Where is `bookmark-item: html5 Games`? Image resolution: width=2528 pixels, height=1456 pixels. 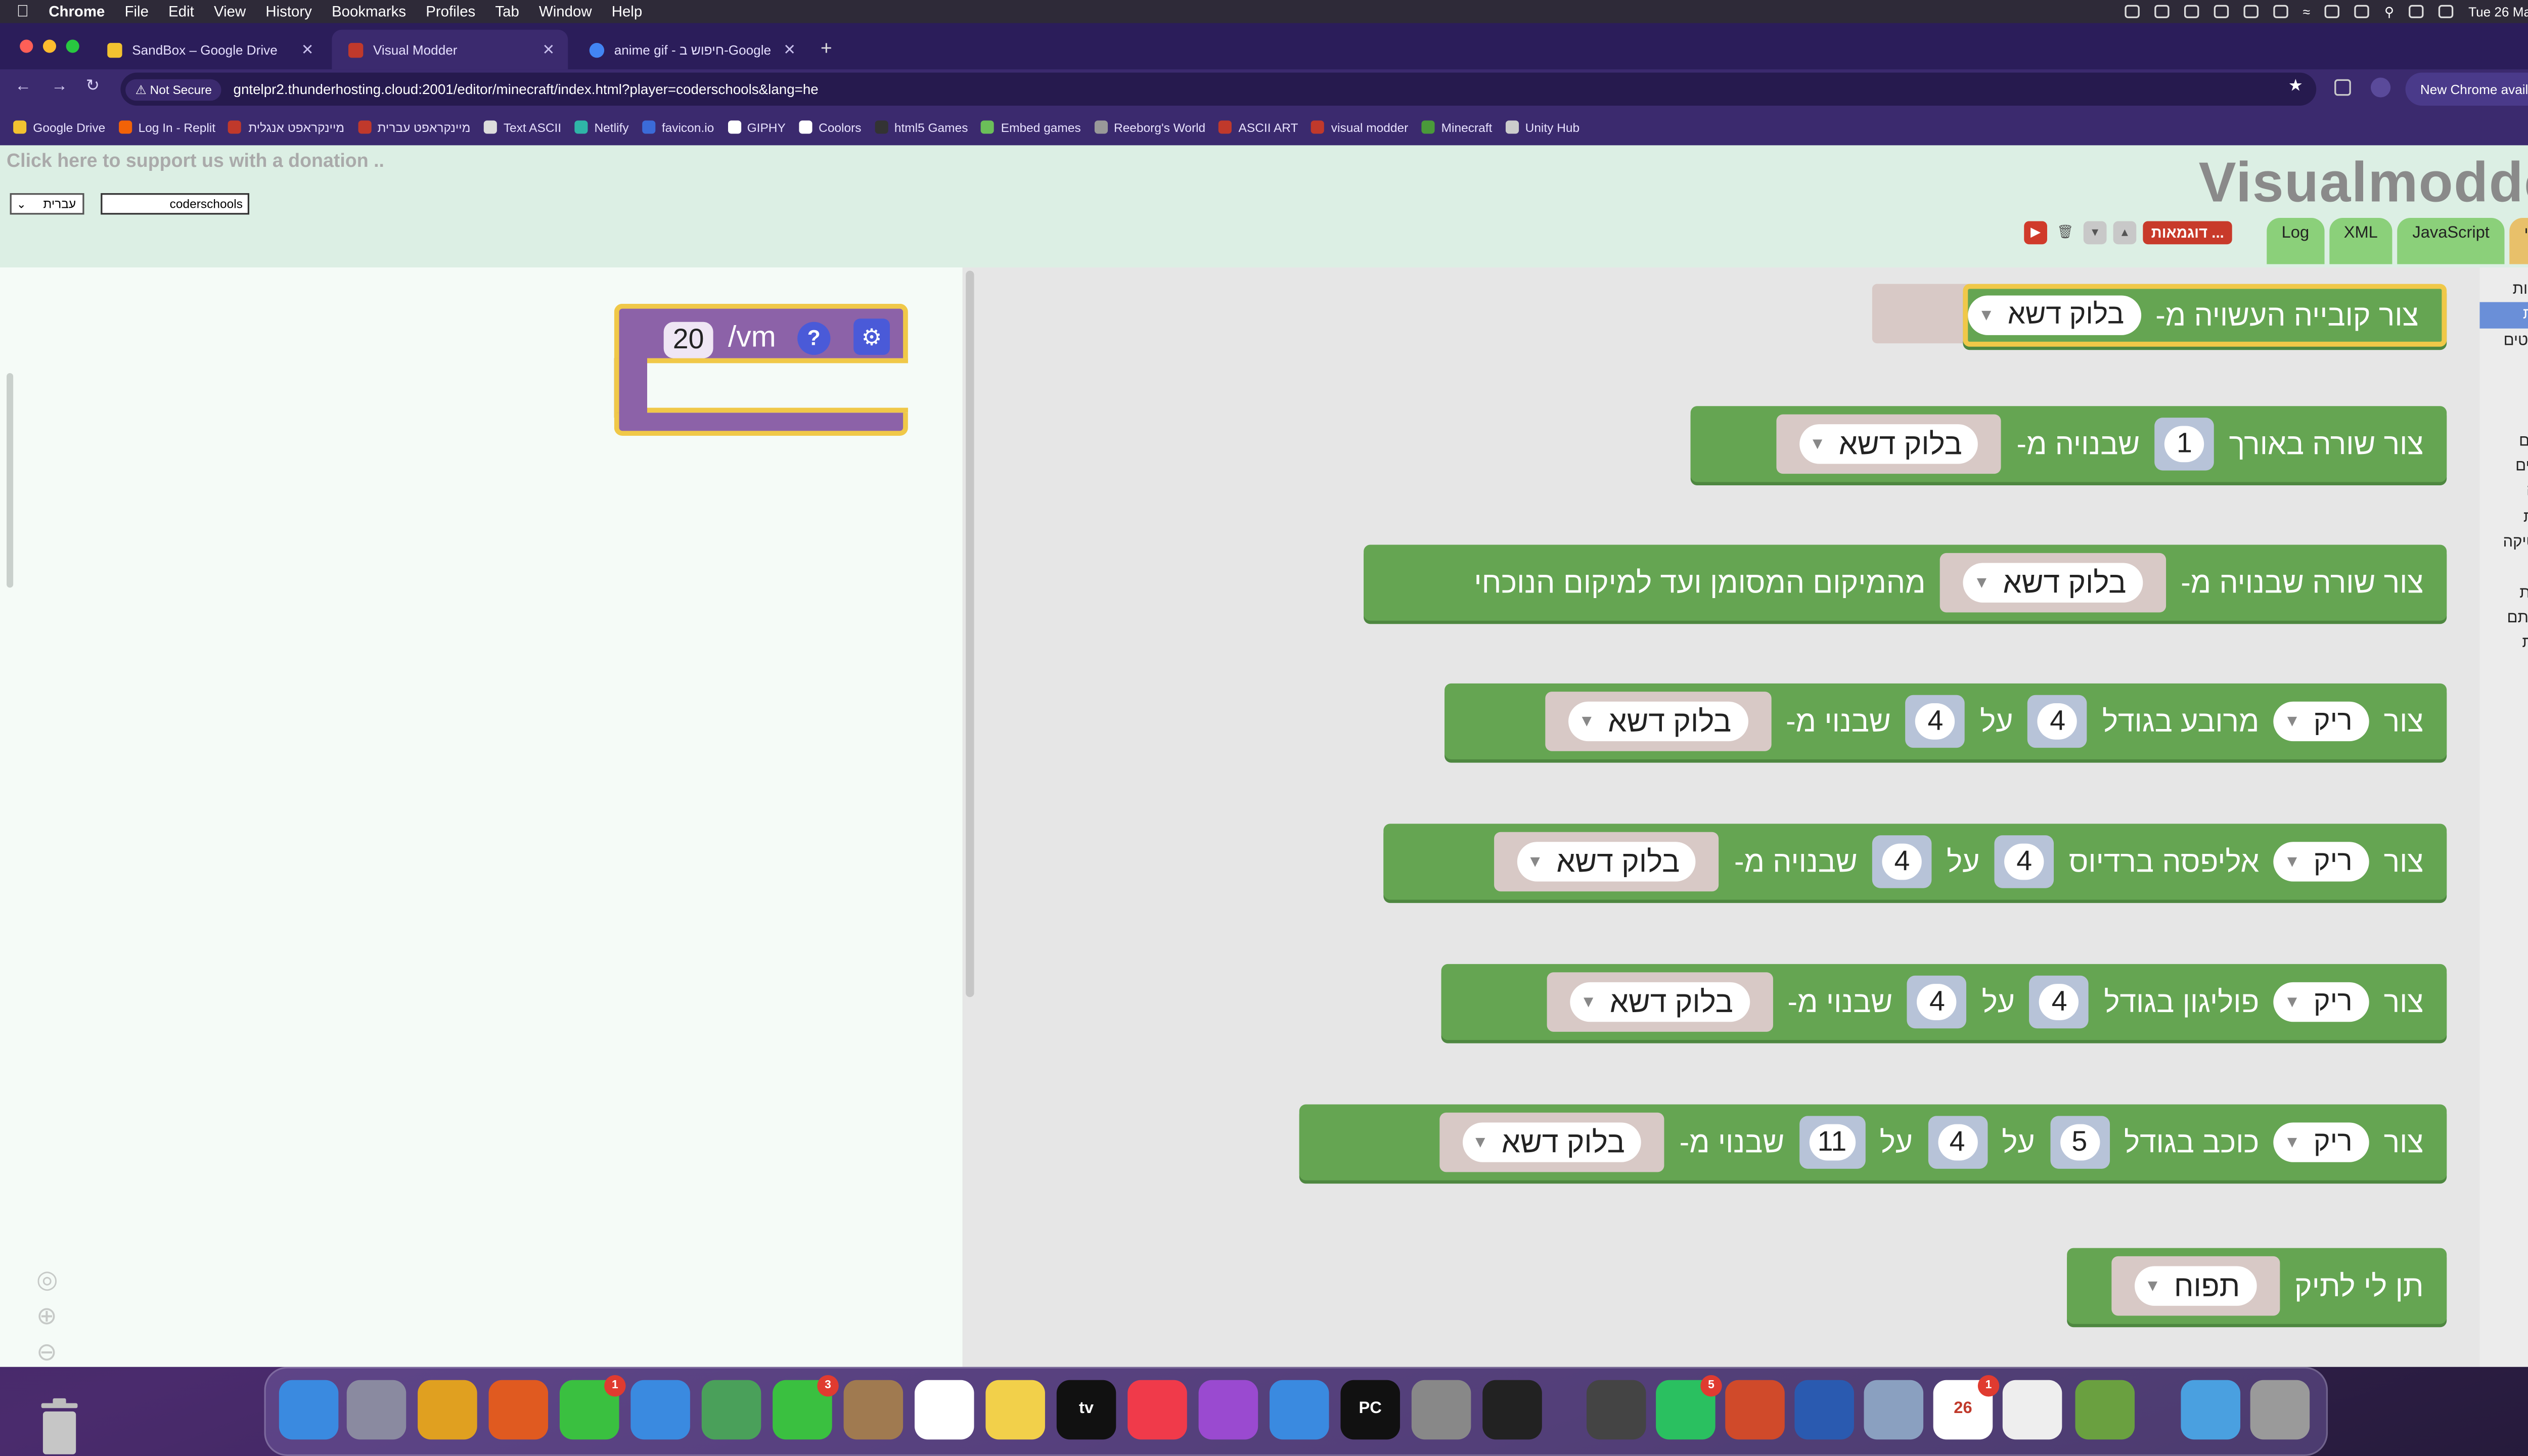 bookmark-item: html5 Games is located at coordinates (921, 127).